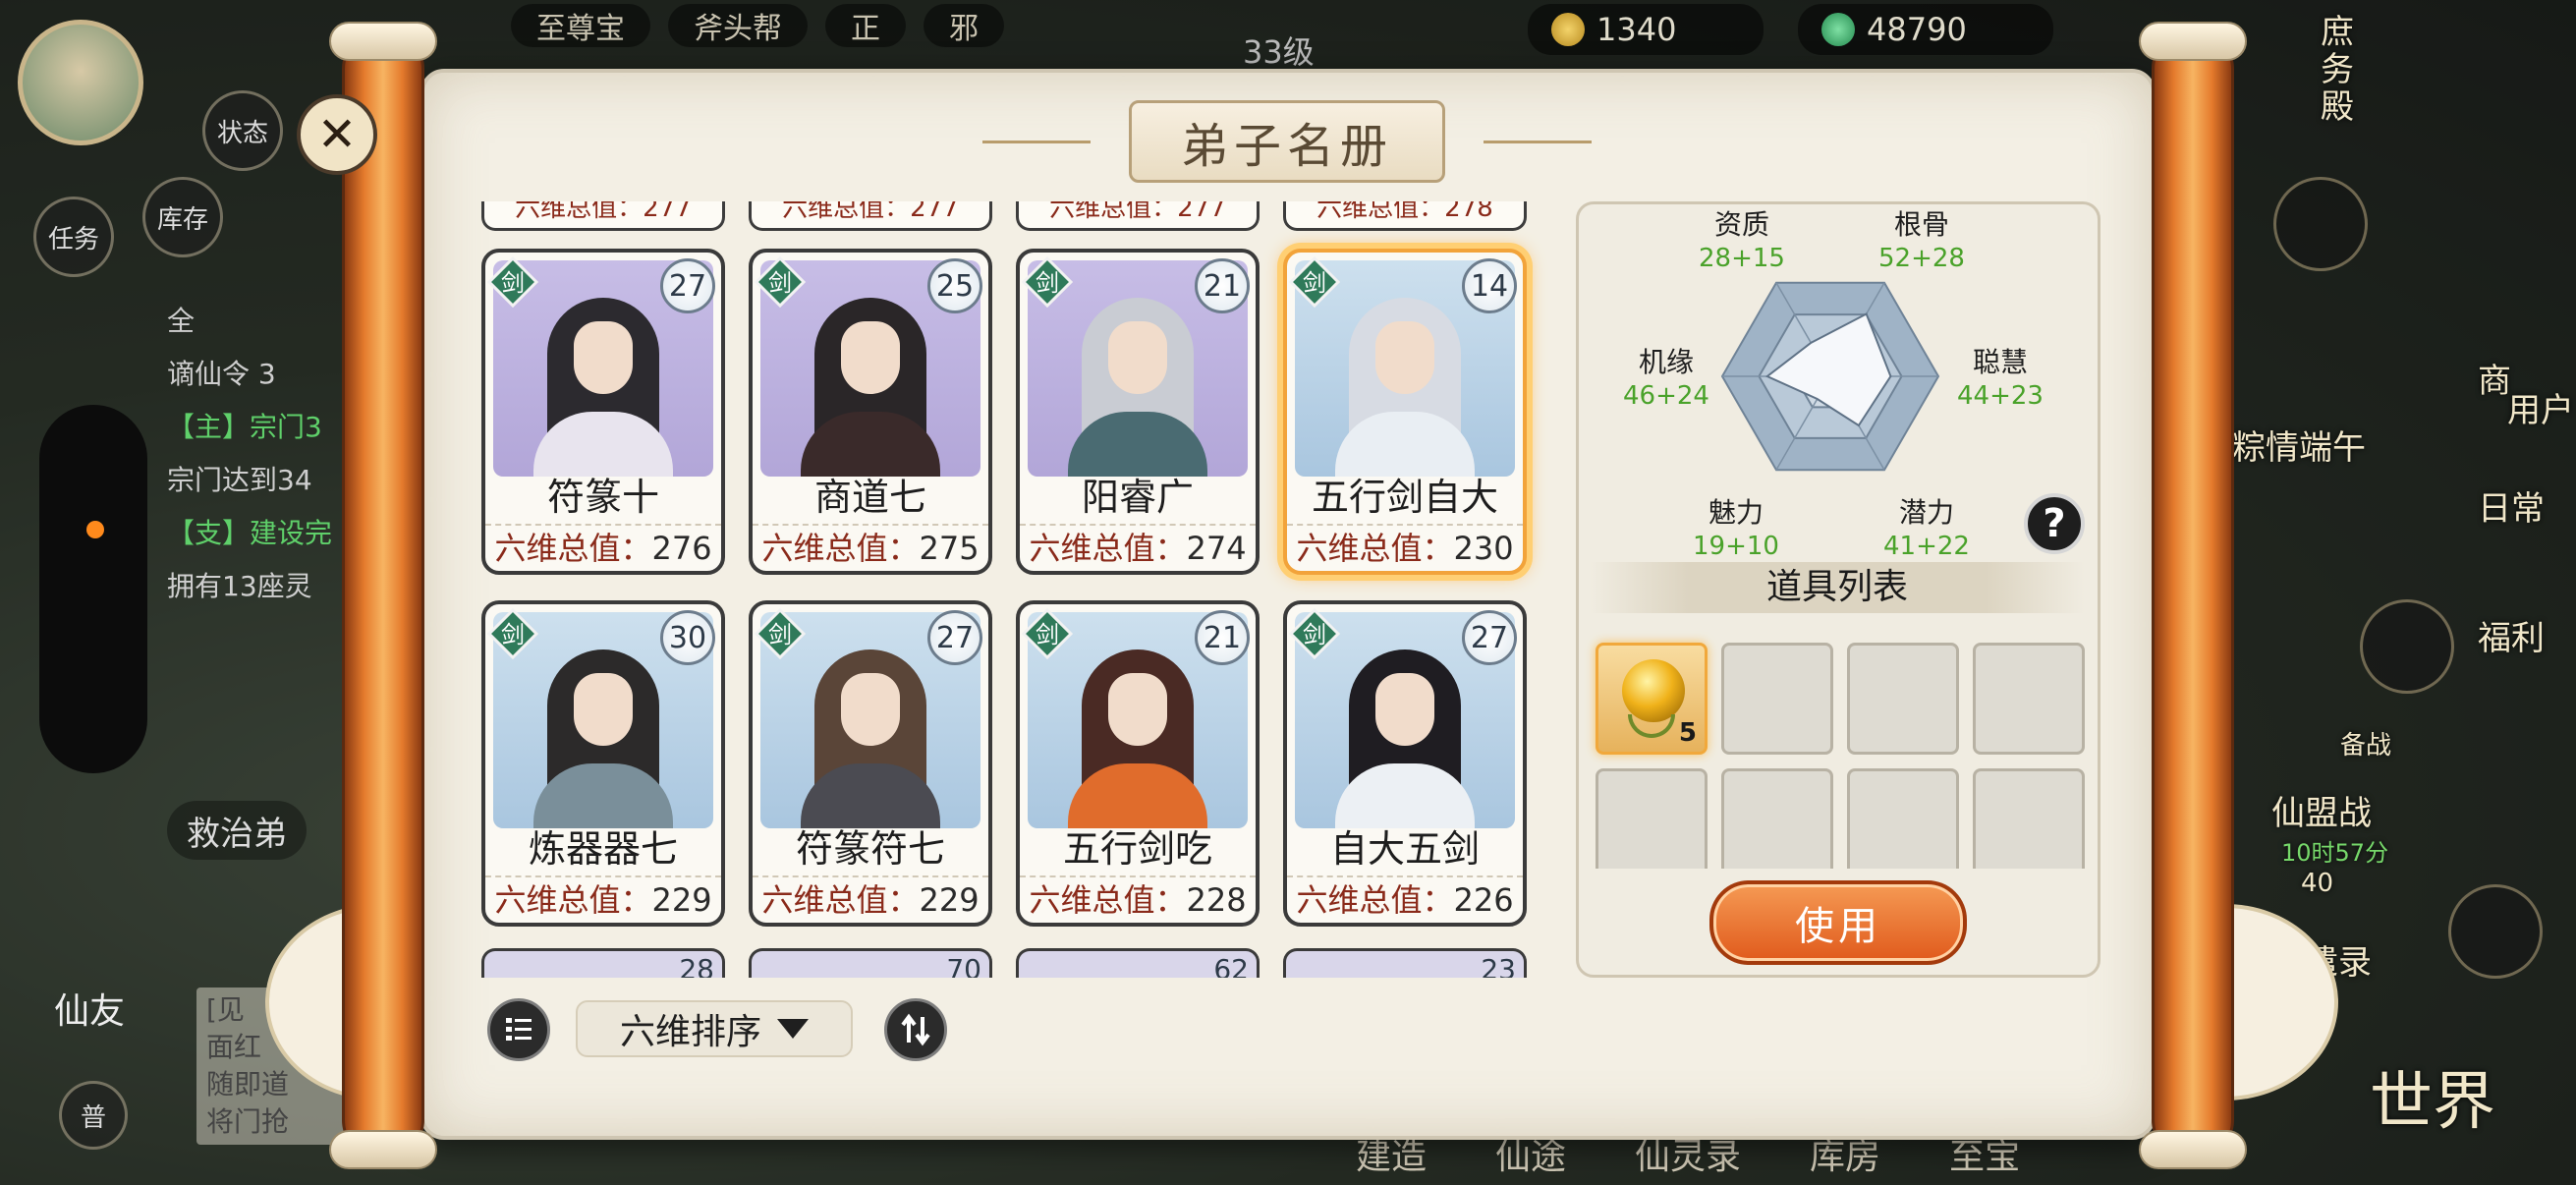 The width and height of the screenshot is (2576, 1185). What do you see at coordinates (1405, 963) in the screenshot?
I see `peek-card: 23` at bounding box center [1405, 963].